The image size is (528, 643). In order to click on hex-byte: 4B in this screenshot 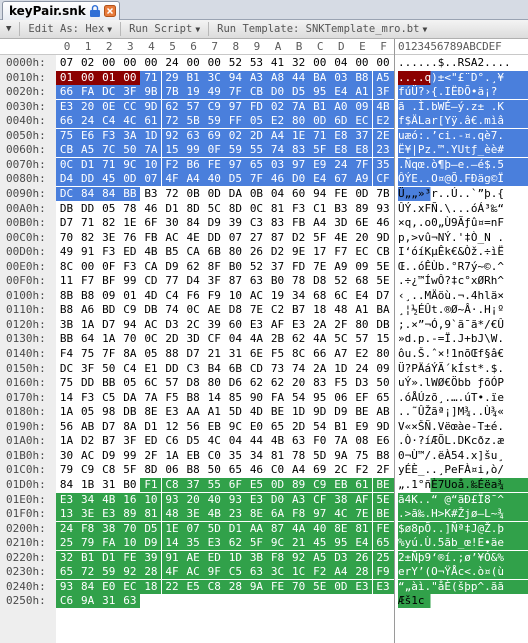, I will do `click(383, 106)`.